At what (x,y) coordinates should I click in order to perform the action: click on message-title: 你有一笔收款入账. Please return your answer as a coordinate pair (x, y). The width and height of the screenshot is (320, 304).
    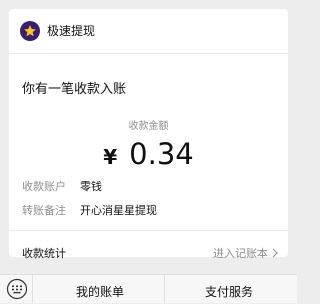
    Looking at the image, I should click on (74, 89).